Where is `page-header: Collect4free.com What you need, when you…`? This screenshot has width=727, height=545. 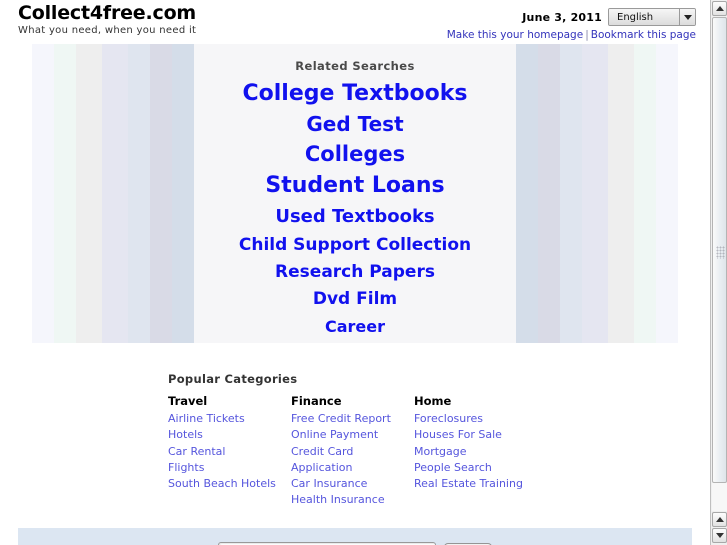 page-header: Collect4free.com What you need, when you… is located at coordinates (355, 22).